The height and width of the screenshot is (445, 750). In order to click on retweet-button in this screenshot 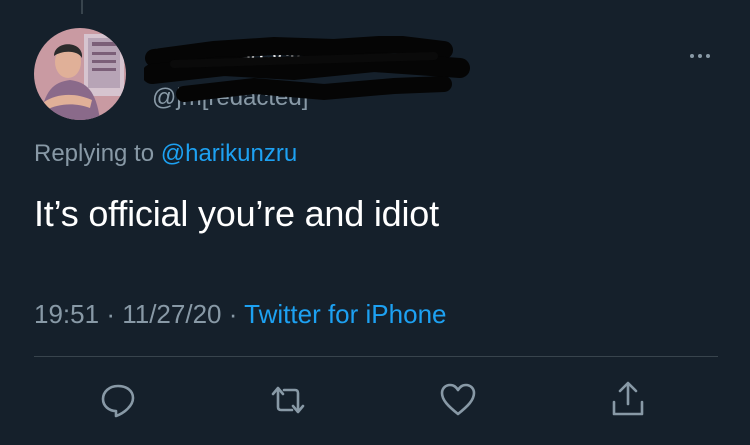, I will do `click(288, 400)`.